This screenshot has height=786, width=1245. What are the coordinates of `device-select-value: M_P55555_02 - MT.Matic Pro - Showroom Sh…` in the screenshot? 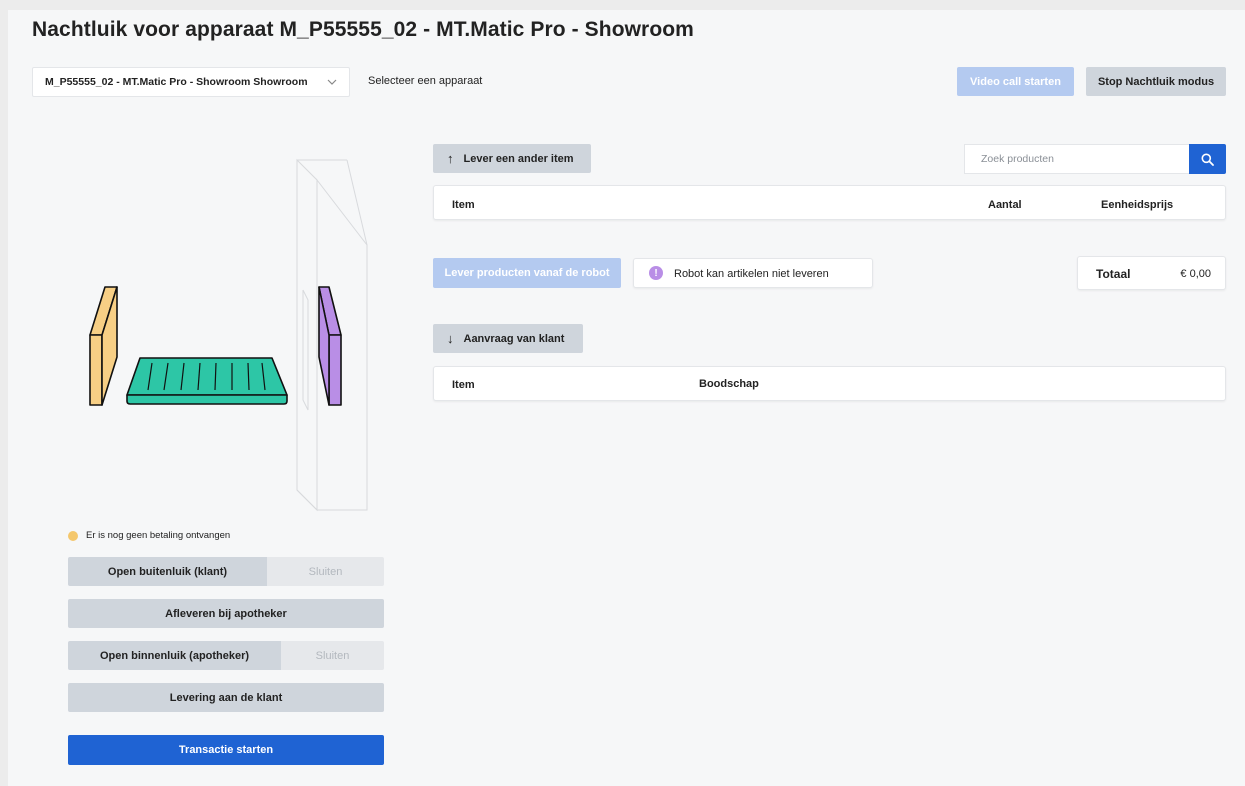 It's located at (176, 82).